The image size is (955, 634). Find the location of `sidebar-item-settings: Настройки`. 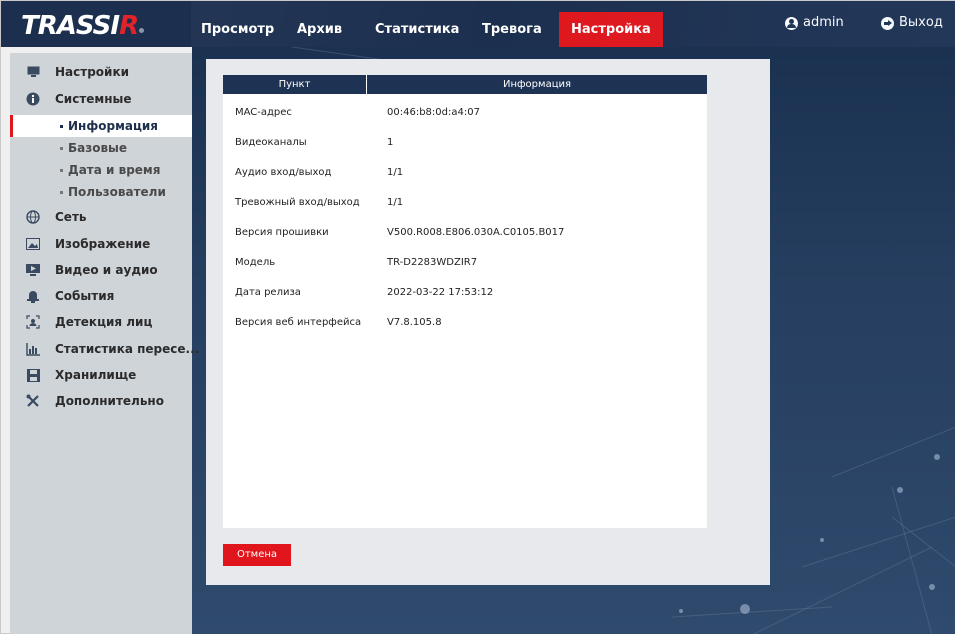

sidebar-item-settings: Настройки is located at coordinates (101, 72).